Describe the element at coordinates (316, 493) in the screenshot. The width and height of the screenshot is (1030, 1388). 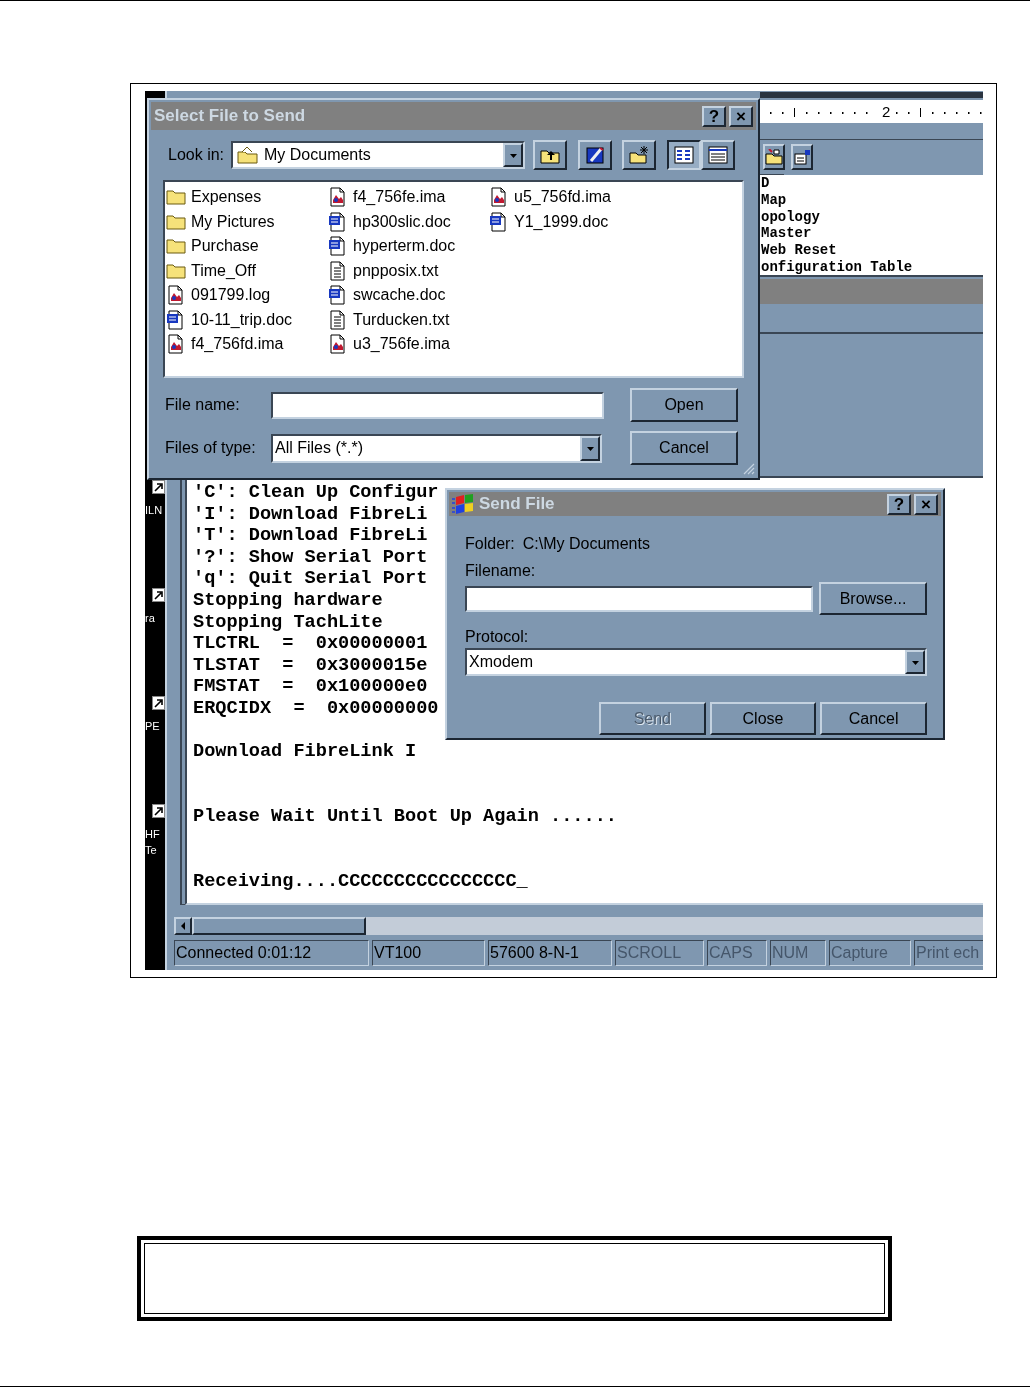
I see `terminal-line: 'C': Clean Up Configur` at that location.